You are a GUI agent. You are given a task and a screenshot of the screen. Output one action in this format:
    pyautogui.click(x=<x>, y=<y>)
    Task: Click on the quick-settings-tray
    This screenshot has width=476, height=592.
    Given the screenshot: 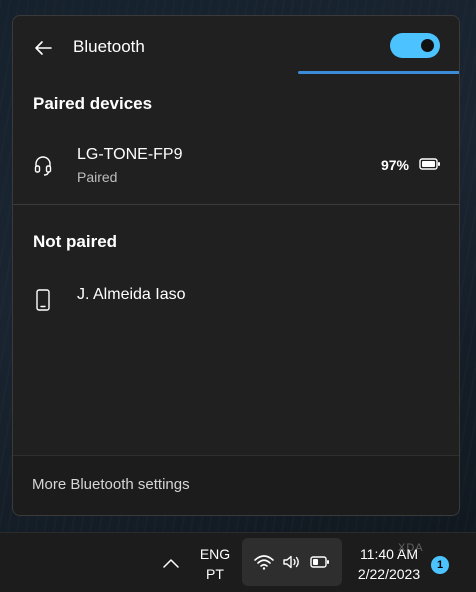 What is the action you would take?
    pyautogui.click(x=292, y=562)
    